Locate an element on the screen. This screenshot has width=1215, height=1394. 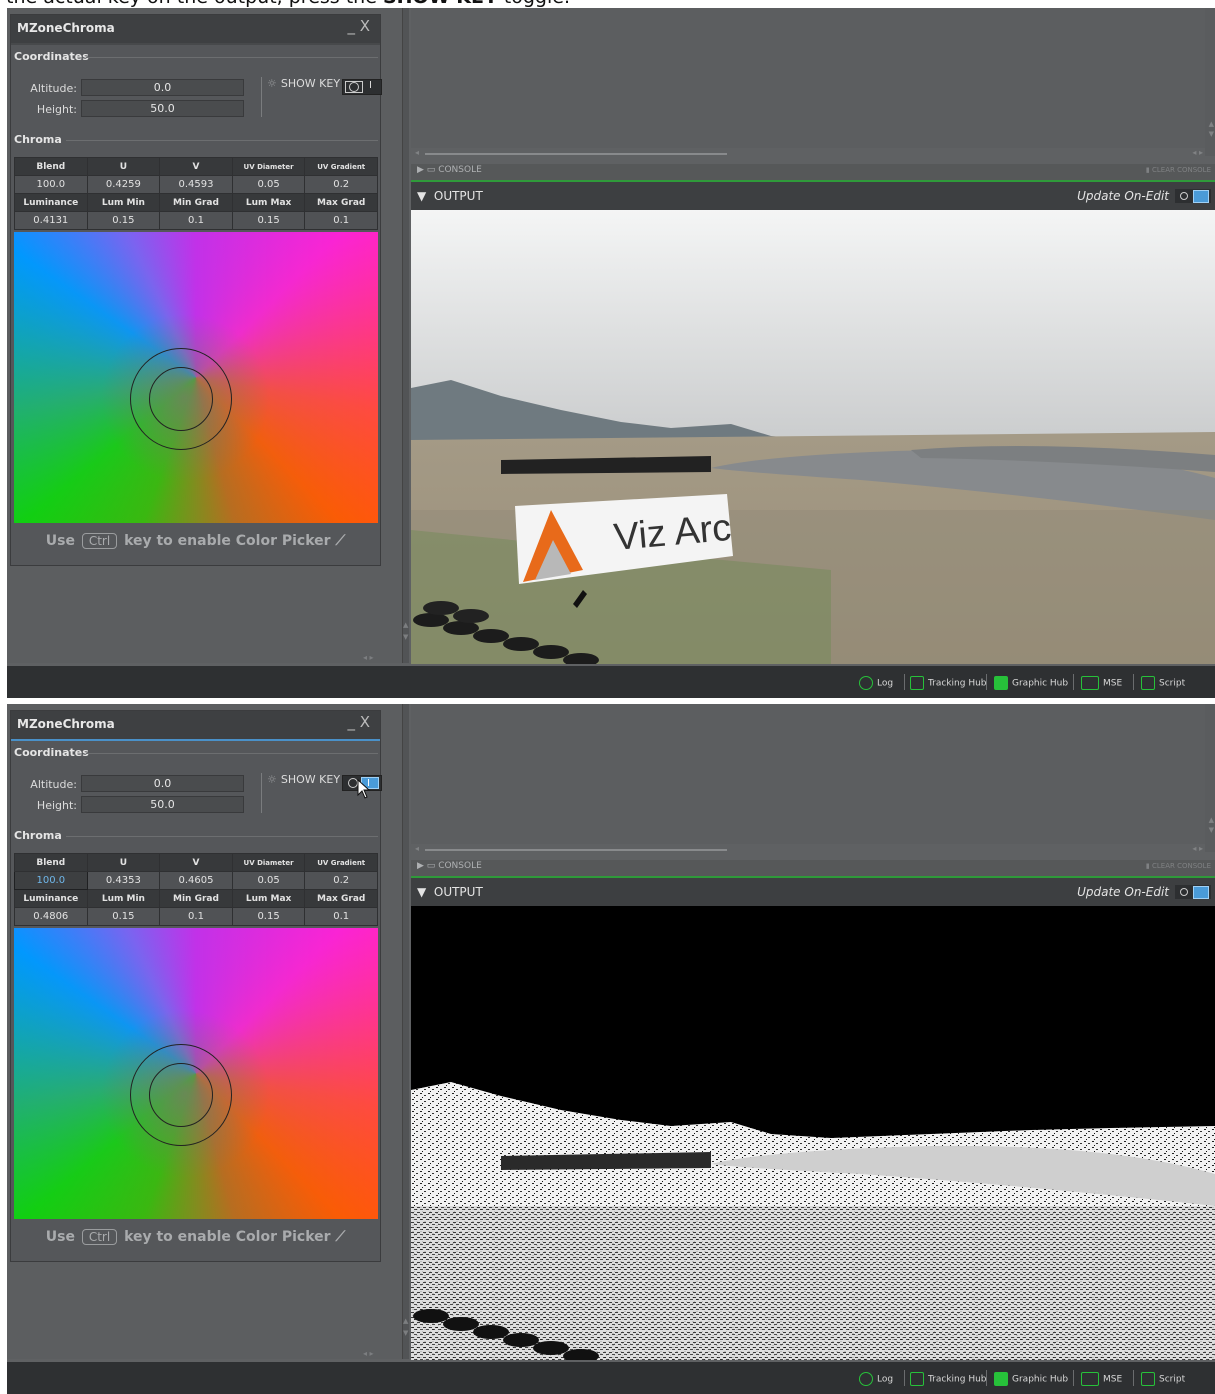
header-luminance: Luminance is located at coordinates (51, 898).